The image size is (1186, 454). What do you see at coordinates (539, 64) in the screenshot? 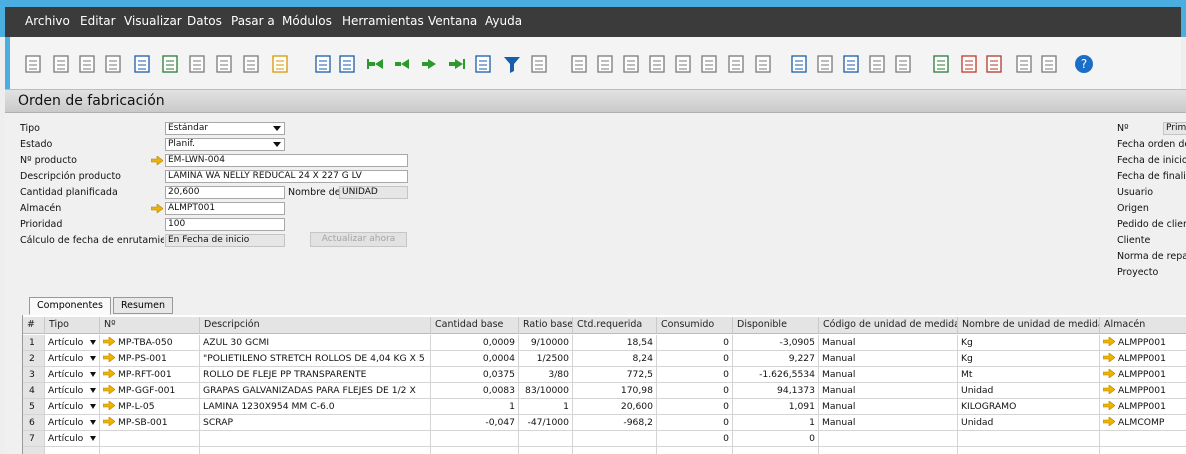
I see `sort-icon` at bounding box center [539, 64].